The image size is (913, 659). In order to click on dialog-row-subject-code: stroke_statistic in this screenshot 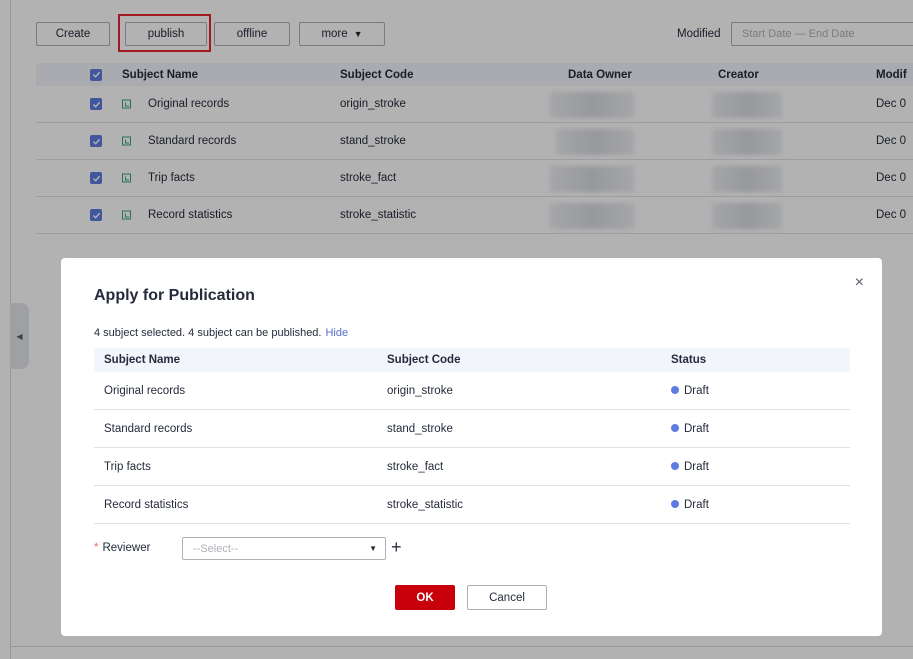, I will do `click(425, 504)`.